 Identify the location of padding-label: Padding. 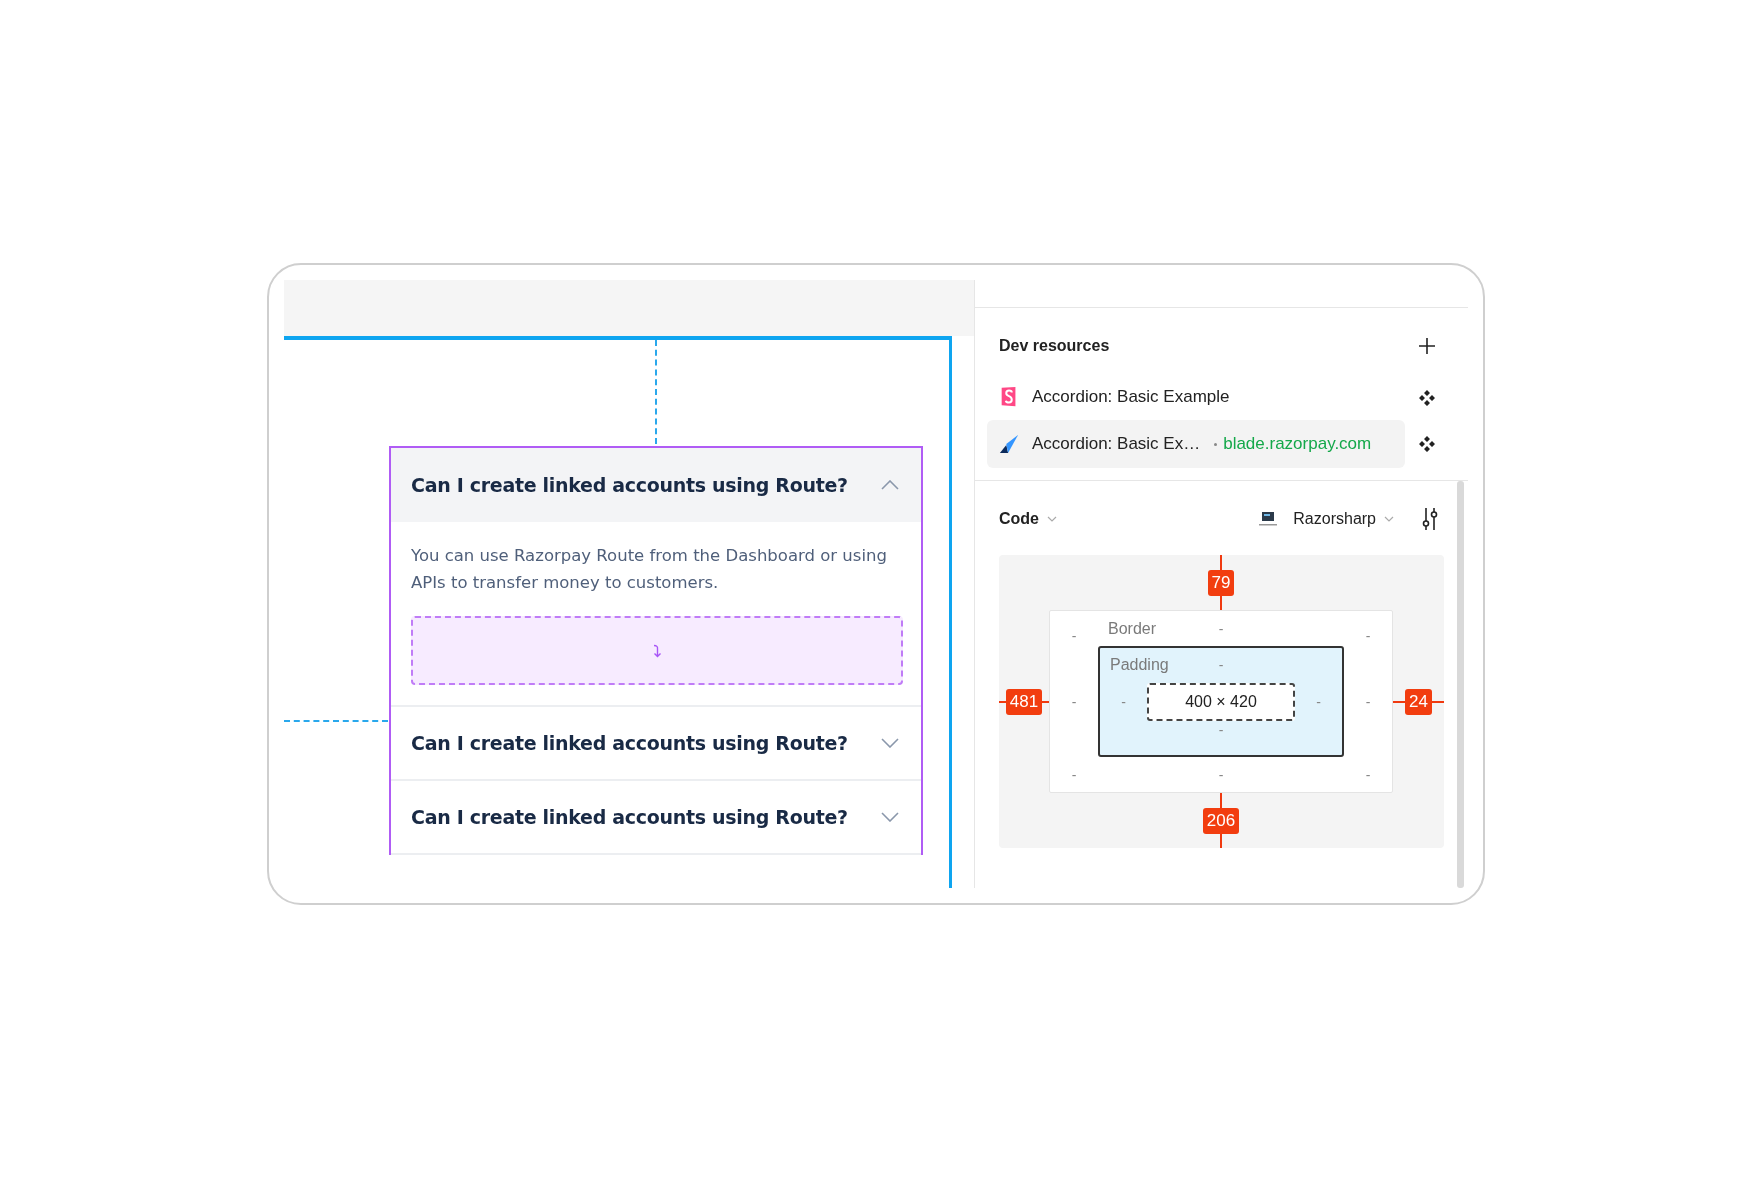
(1139, 665).